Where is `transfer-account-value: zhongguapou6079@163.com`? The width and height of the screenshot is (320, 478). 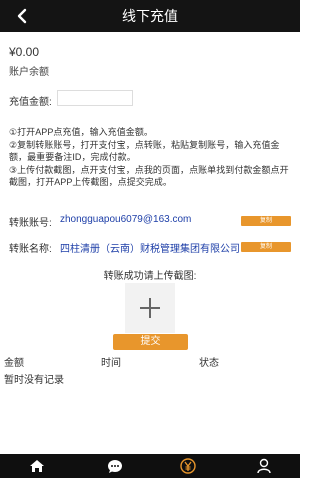 transfer-account-value: zhongguapou6079@163.com is located at coordinates (126, 219).